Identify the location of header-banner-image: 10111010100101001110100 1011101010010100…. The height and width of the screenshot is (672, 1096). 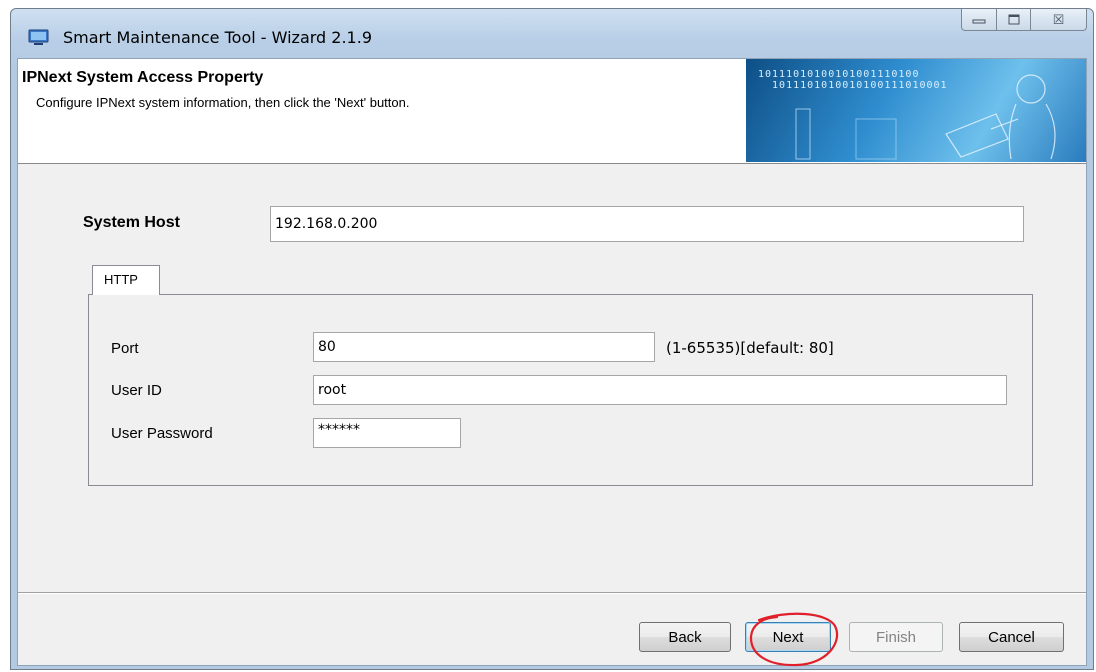
(916, 110).